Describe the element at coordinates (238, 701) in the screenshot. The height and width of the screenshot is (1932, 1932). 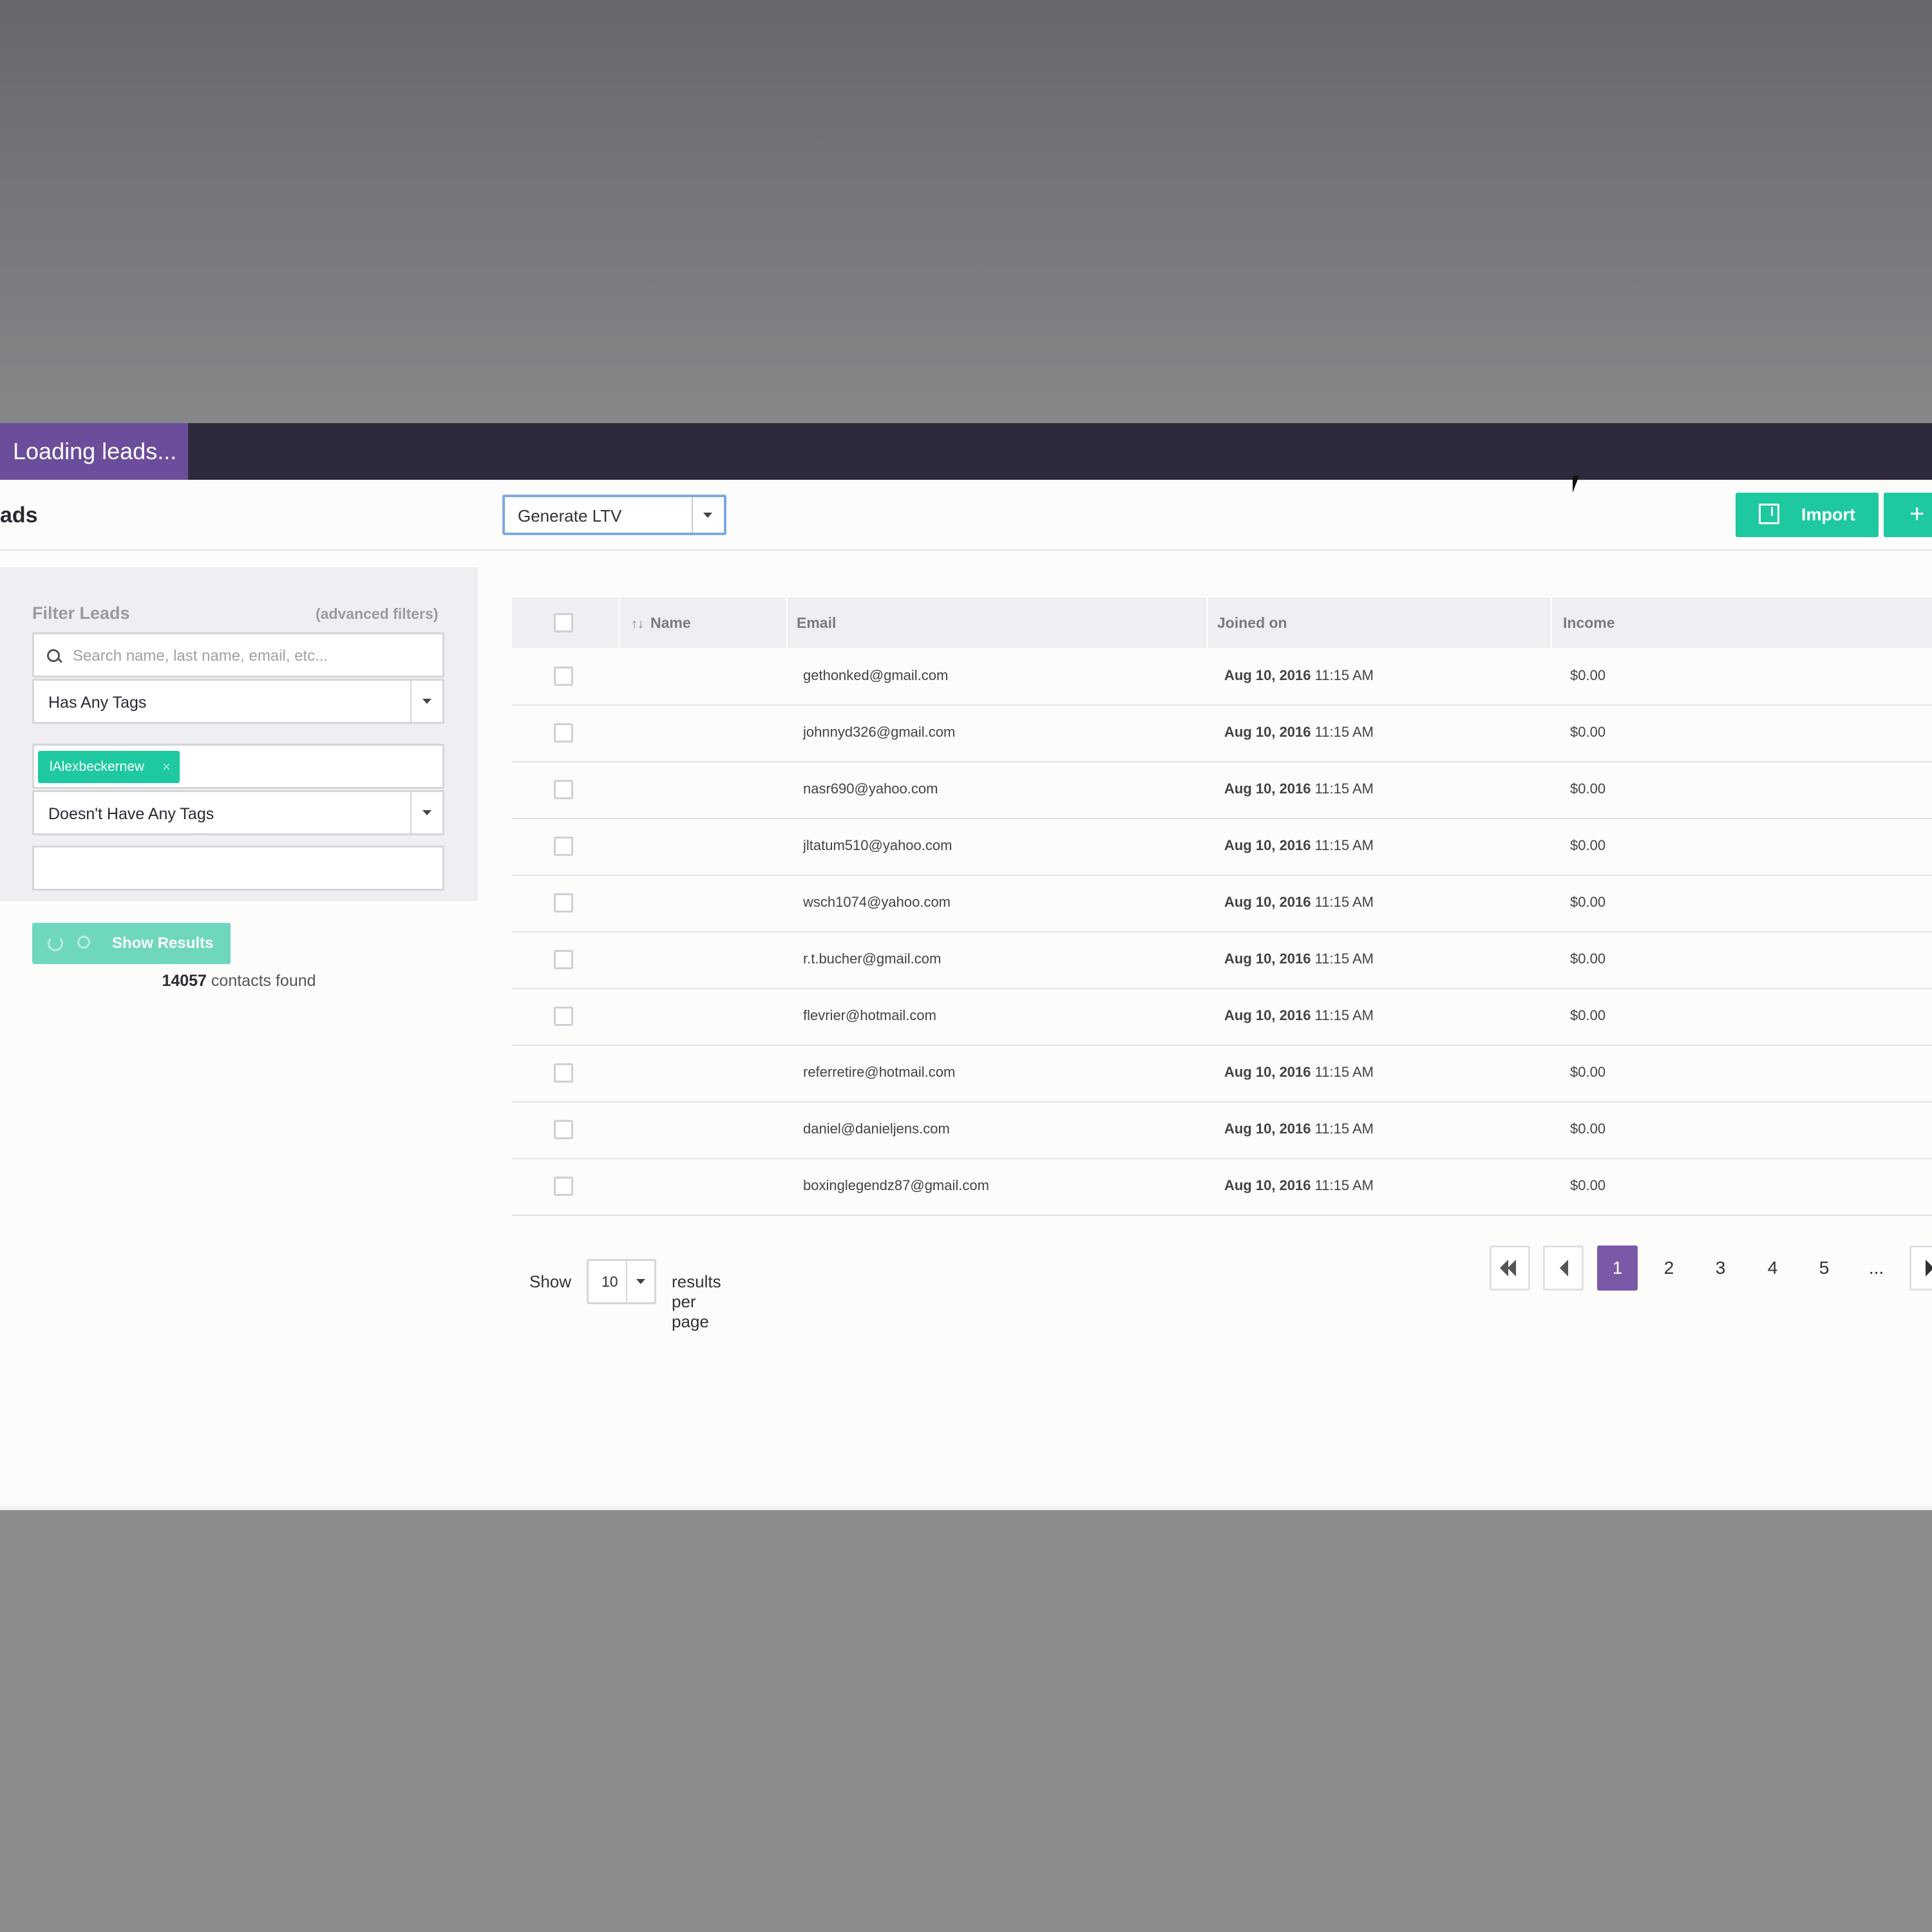
I see `has-tags-select: Has Any Tags` at that location.